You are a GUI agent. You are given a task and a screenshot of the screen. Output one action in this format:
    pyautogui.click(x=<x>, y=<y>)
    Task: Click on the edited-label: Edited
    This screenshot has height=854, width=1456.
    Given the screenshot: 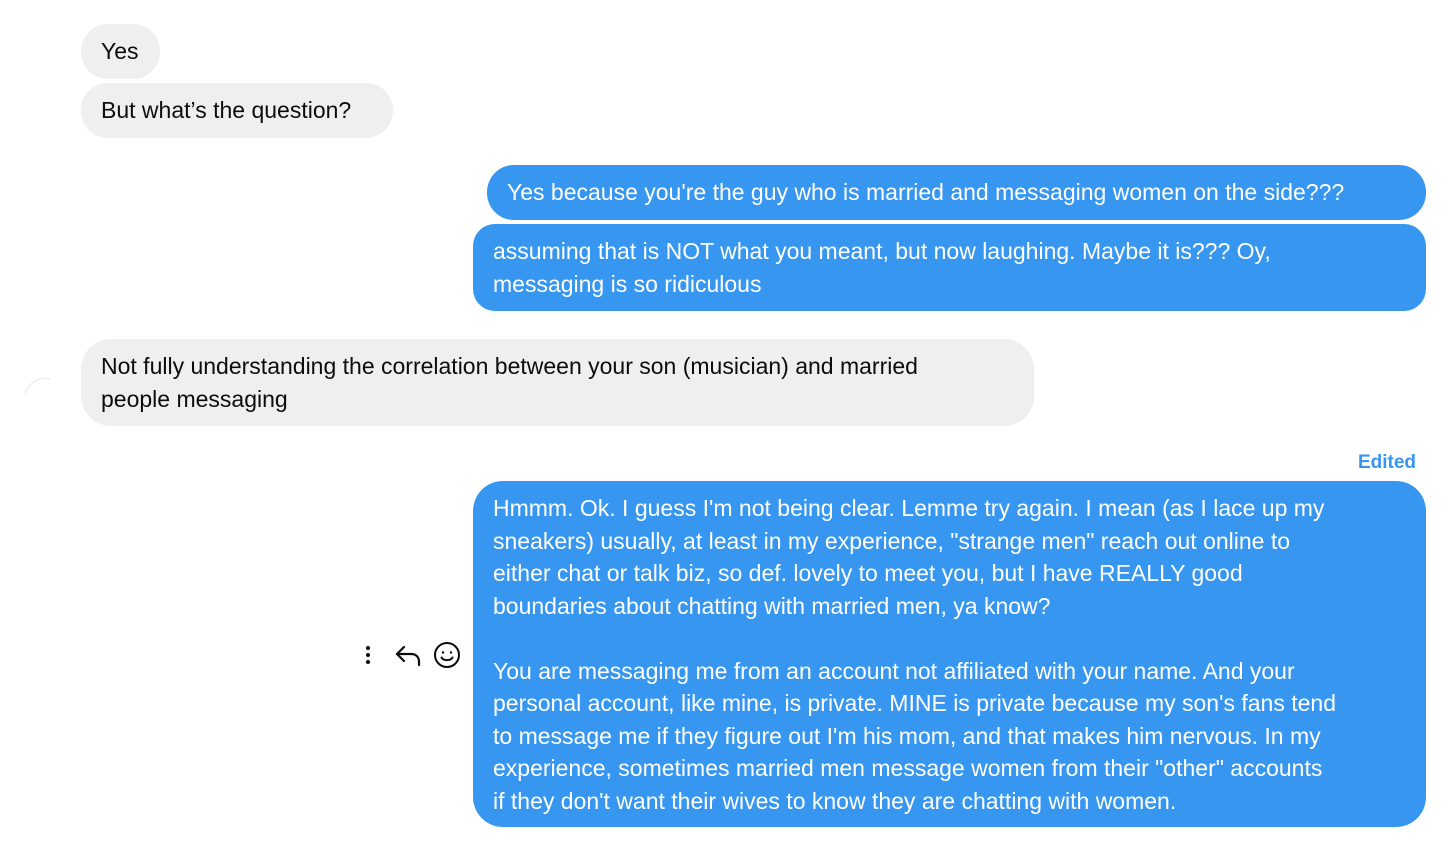 What is the action you would take?
    pyautogui.click(x=1386, y=462)
    